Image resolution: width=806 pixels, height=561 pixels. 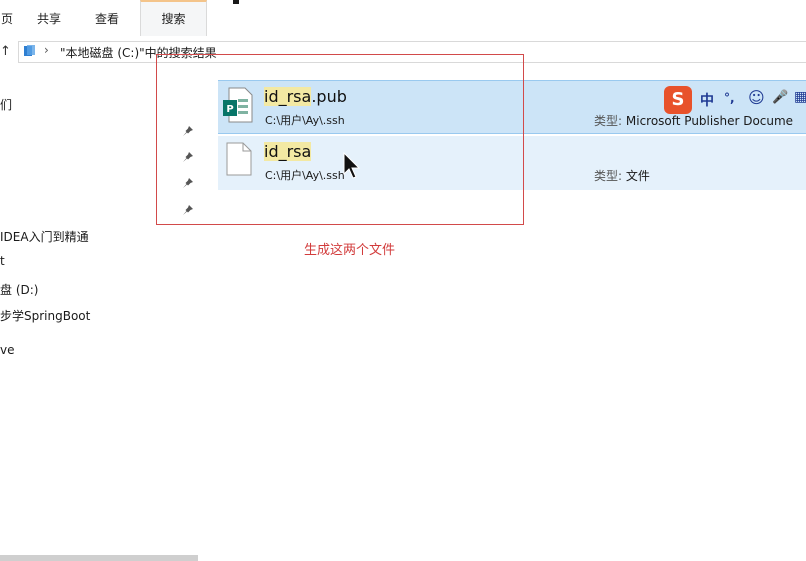 I want to click on sidebar-scrollbar, so click(x=99, y=558).